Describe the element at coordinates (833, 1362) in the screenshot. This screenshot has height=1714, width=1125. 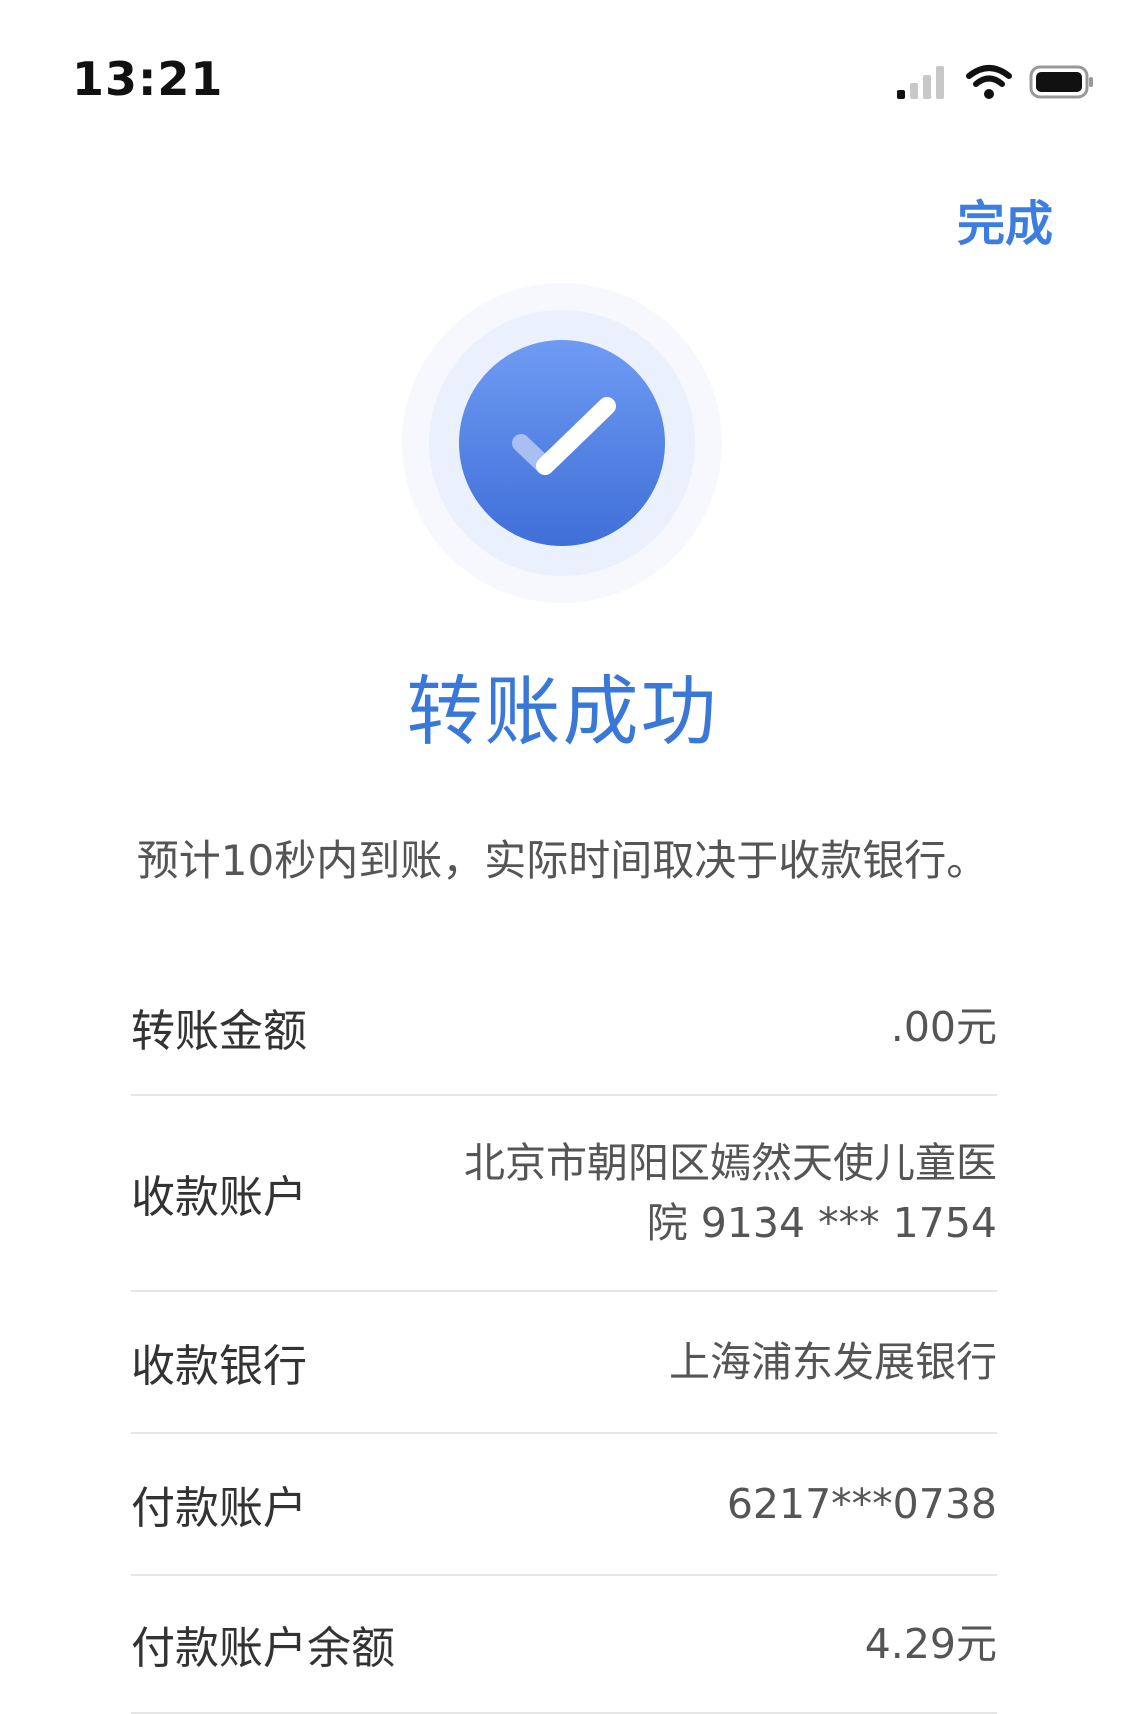
I see `payee-bank-value: 上海浦东发展银行` at that location.